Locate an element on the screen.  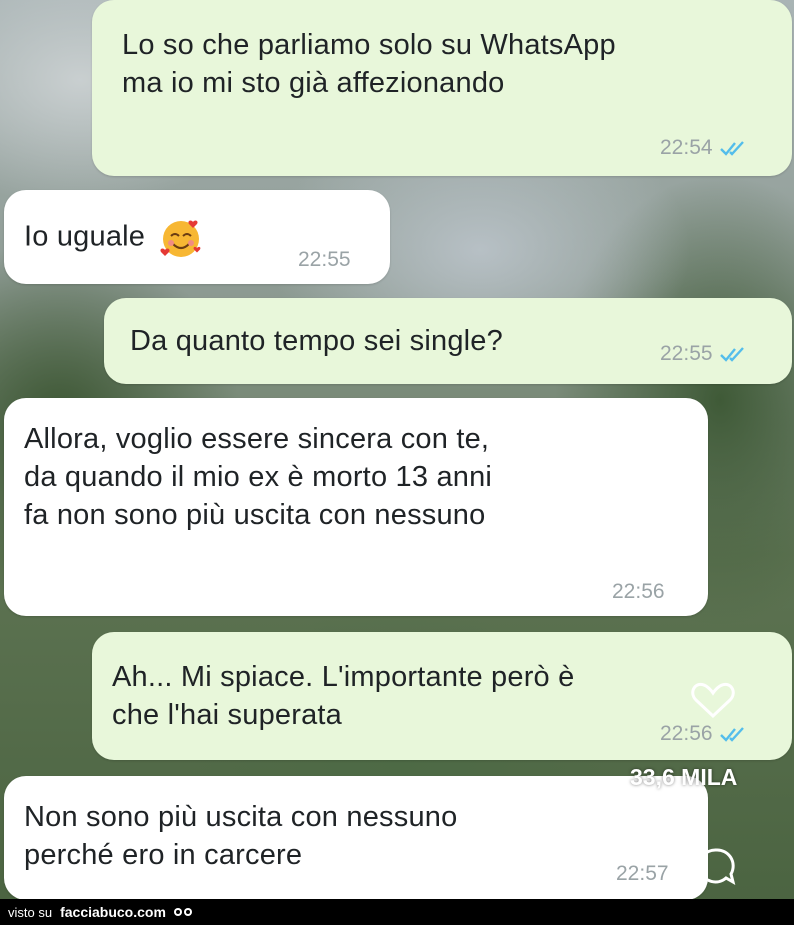
message-time: 22:54 is located at coordinates (686, 147).